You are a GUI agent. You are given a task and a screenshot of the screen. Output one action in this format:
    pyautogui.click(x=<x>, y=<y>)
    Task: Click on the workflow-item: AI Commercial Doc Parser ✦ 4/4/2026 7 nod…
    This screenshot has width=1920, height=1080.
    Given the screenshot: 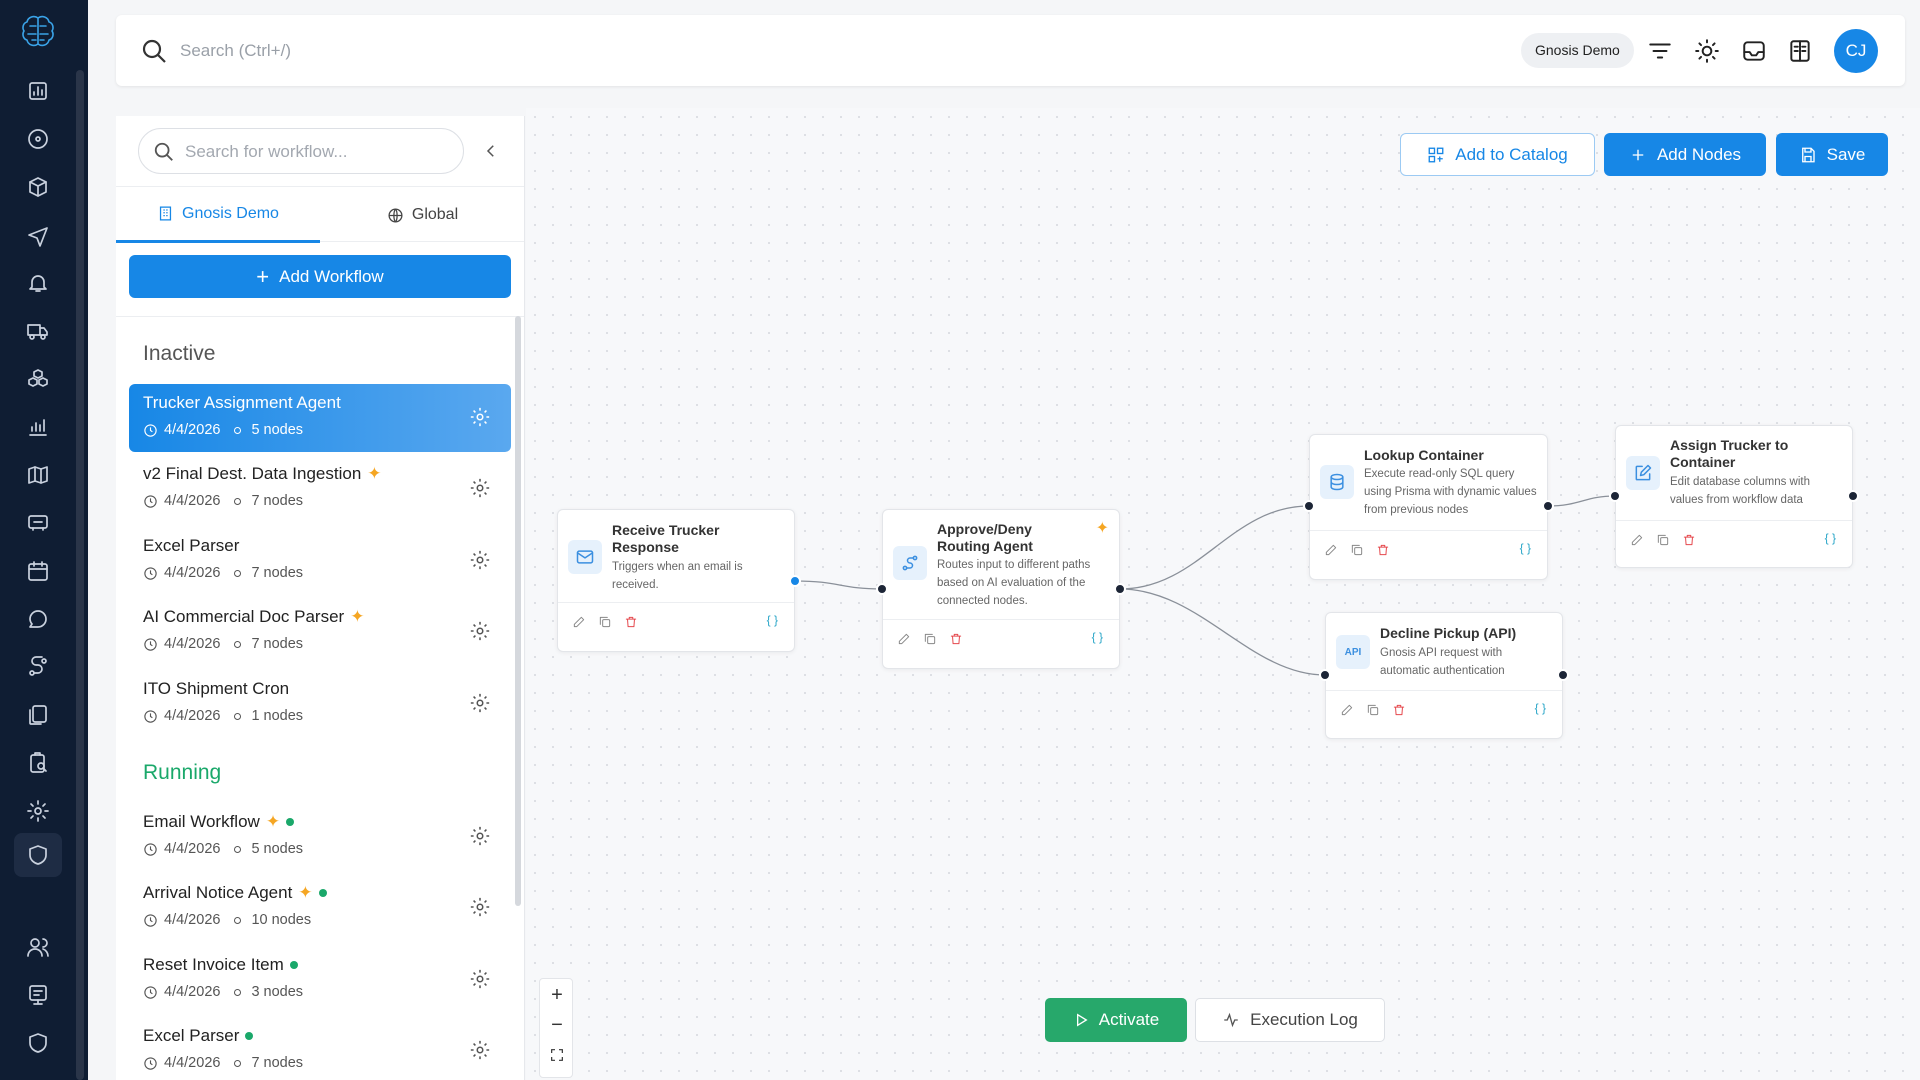 What is the action you would take?
    pyautogui.click(x=320, y=632)
    